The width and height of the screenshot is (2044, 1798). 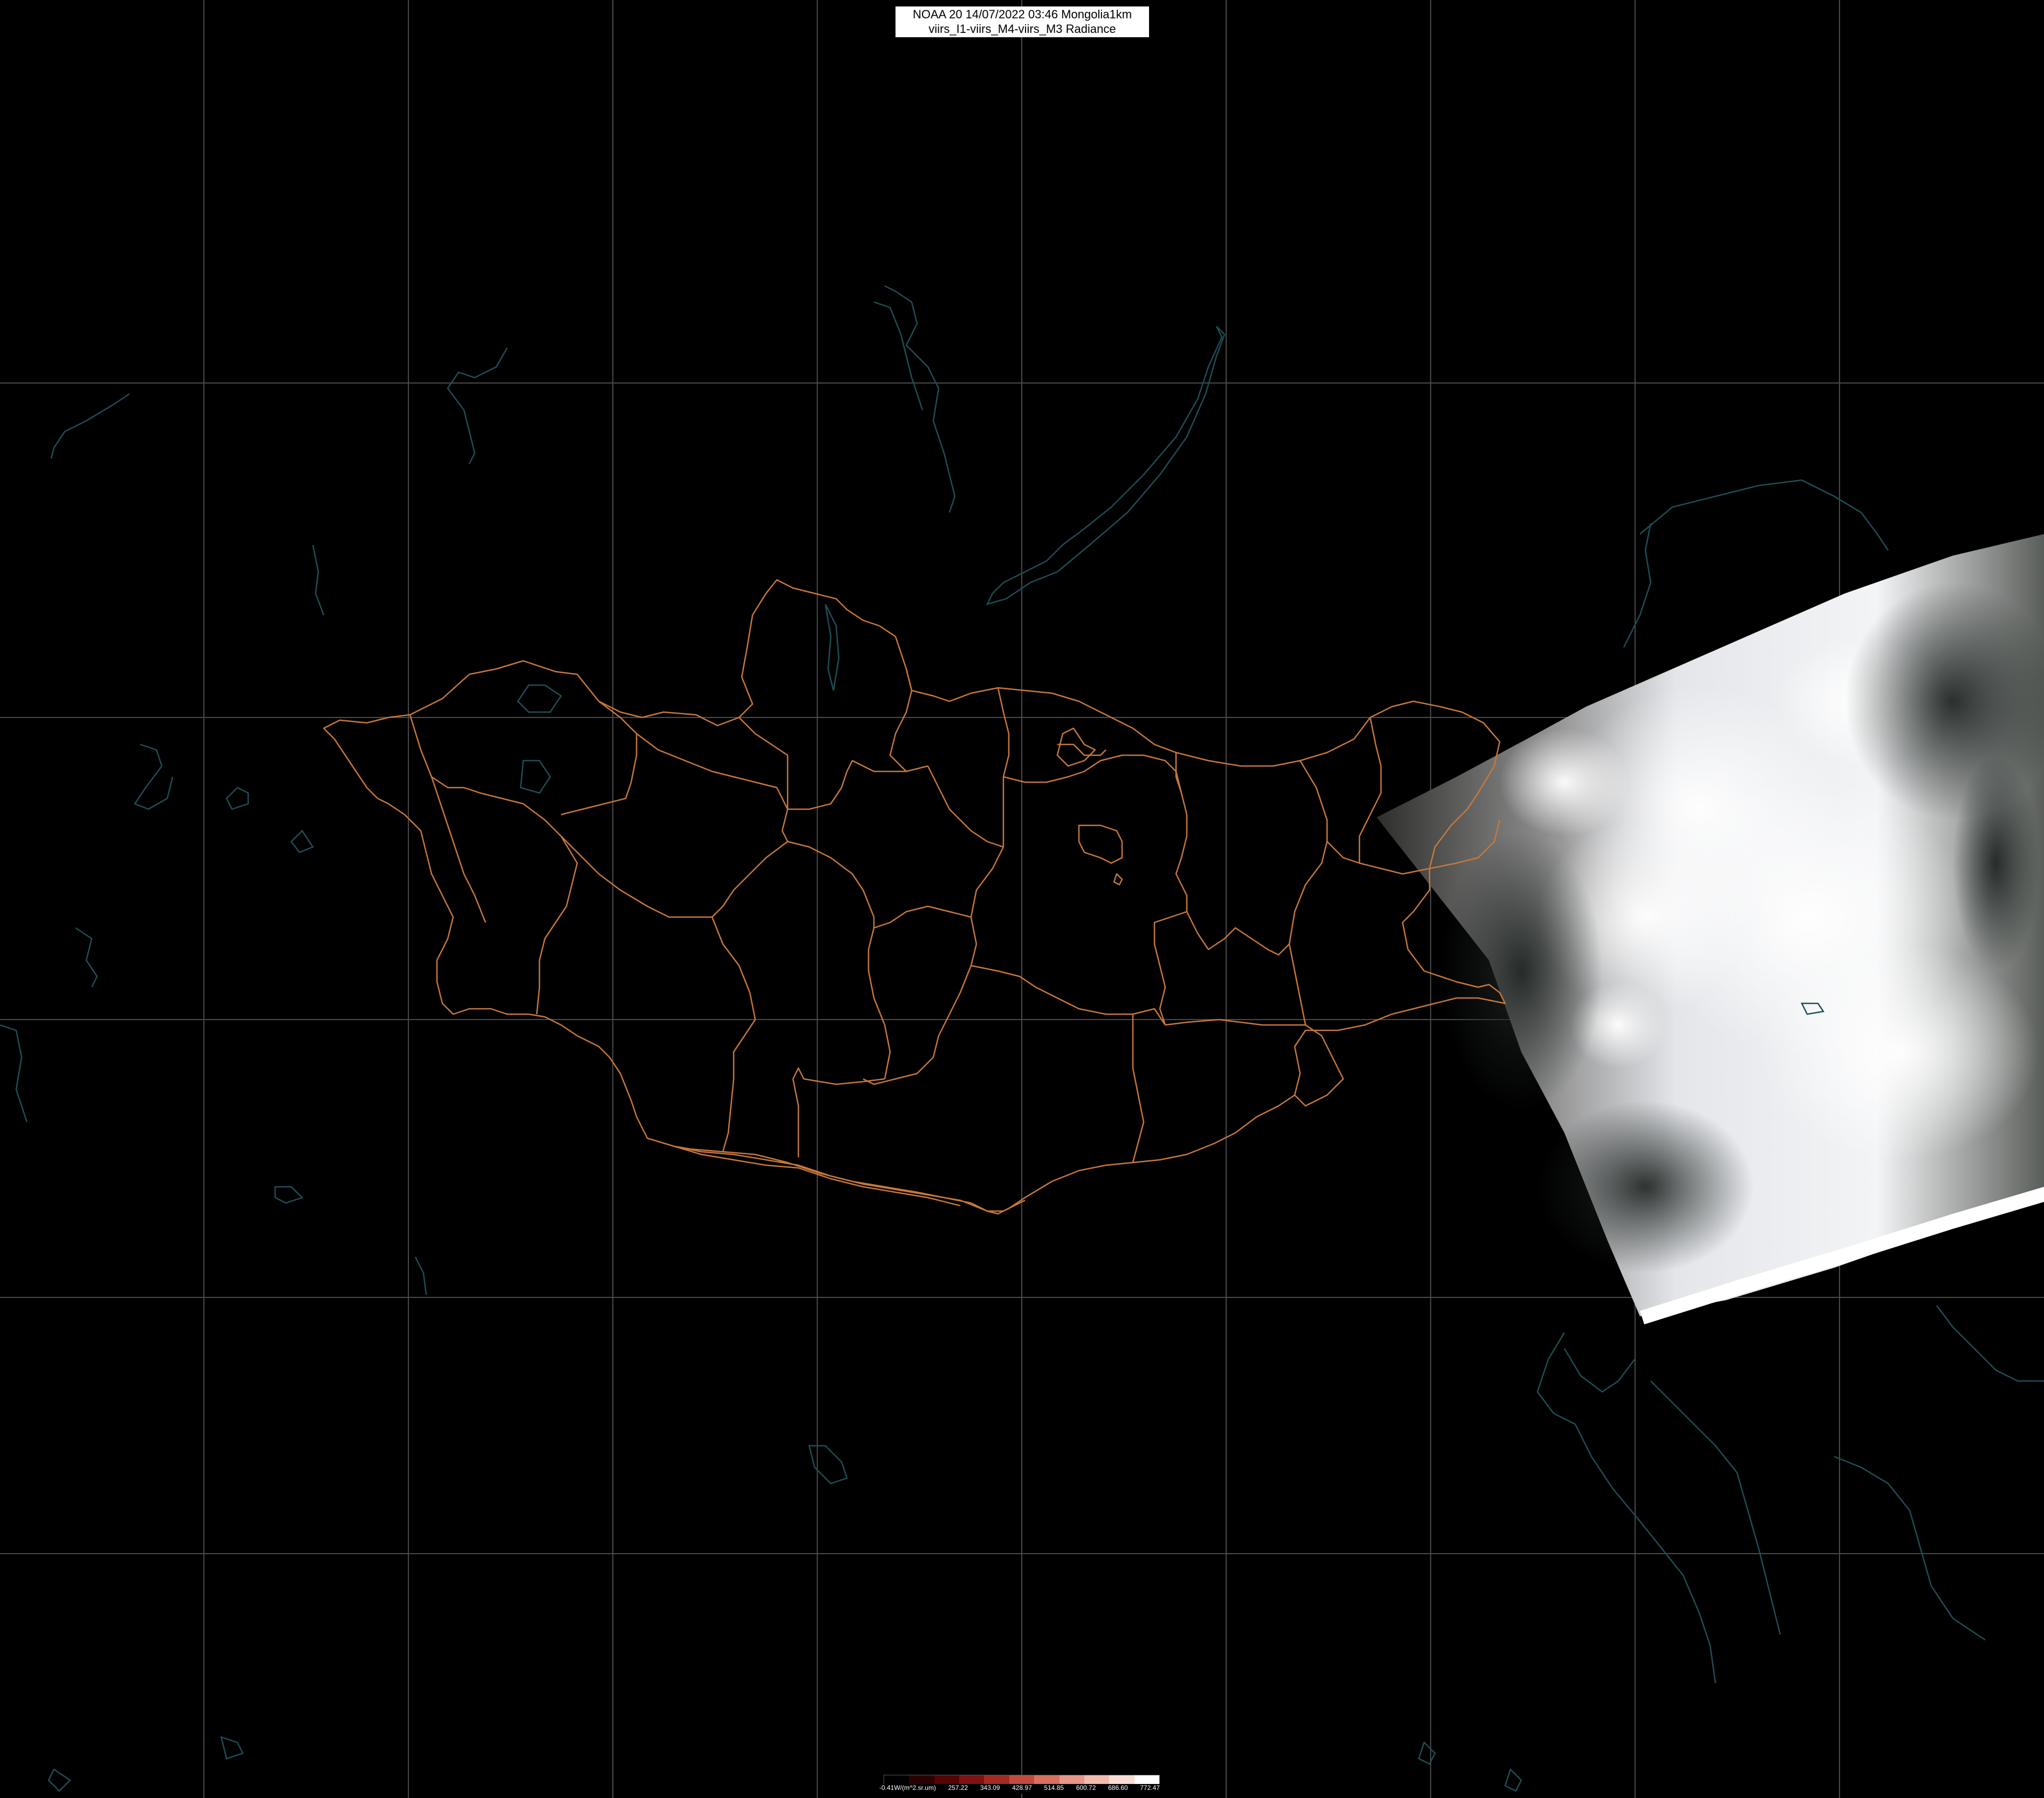 What do you see at coordinates (1086, 1788) in the screenshot?
I see `colorbar-tick-label: 600.72` at bounding box center [1086, 1788].